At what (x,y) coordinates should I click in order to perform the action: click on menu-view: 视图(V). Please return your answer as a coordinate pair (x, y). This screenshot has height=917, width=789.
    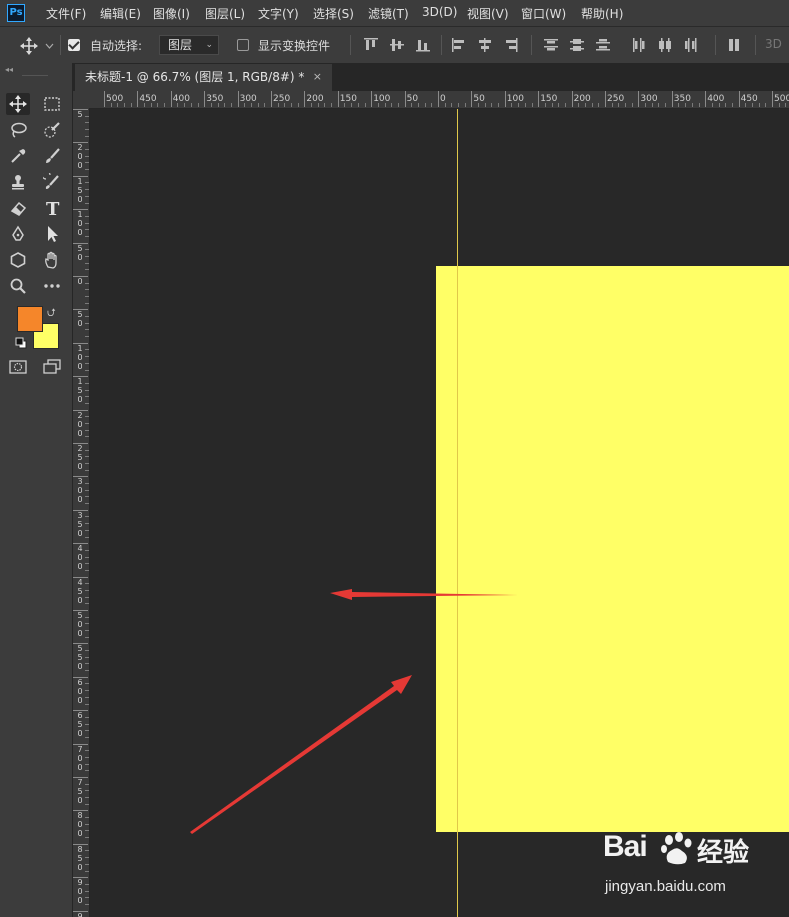
    Looking at the image, I should click on (488, 13).